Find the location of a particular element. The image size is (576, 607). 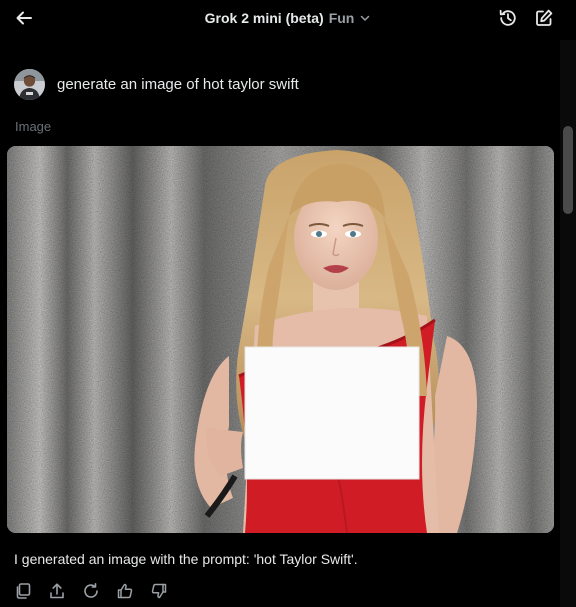

model-selector: Grok 2 mini (beta) Fun is located at coordinates (288, 18).